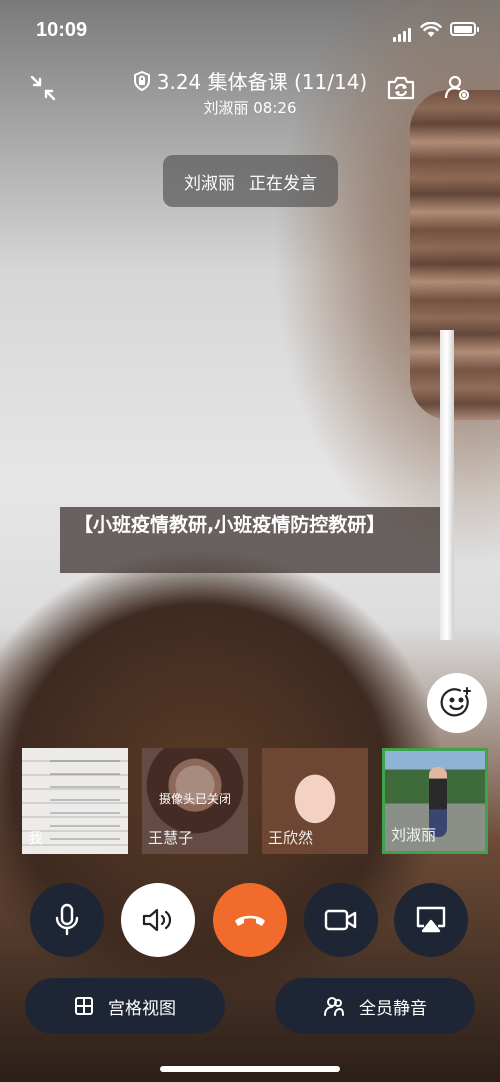  What do you see at coordinates (291, 838) in the screenshot?
I see `participant-name: 王欣然` at bounding box center [291, 838].